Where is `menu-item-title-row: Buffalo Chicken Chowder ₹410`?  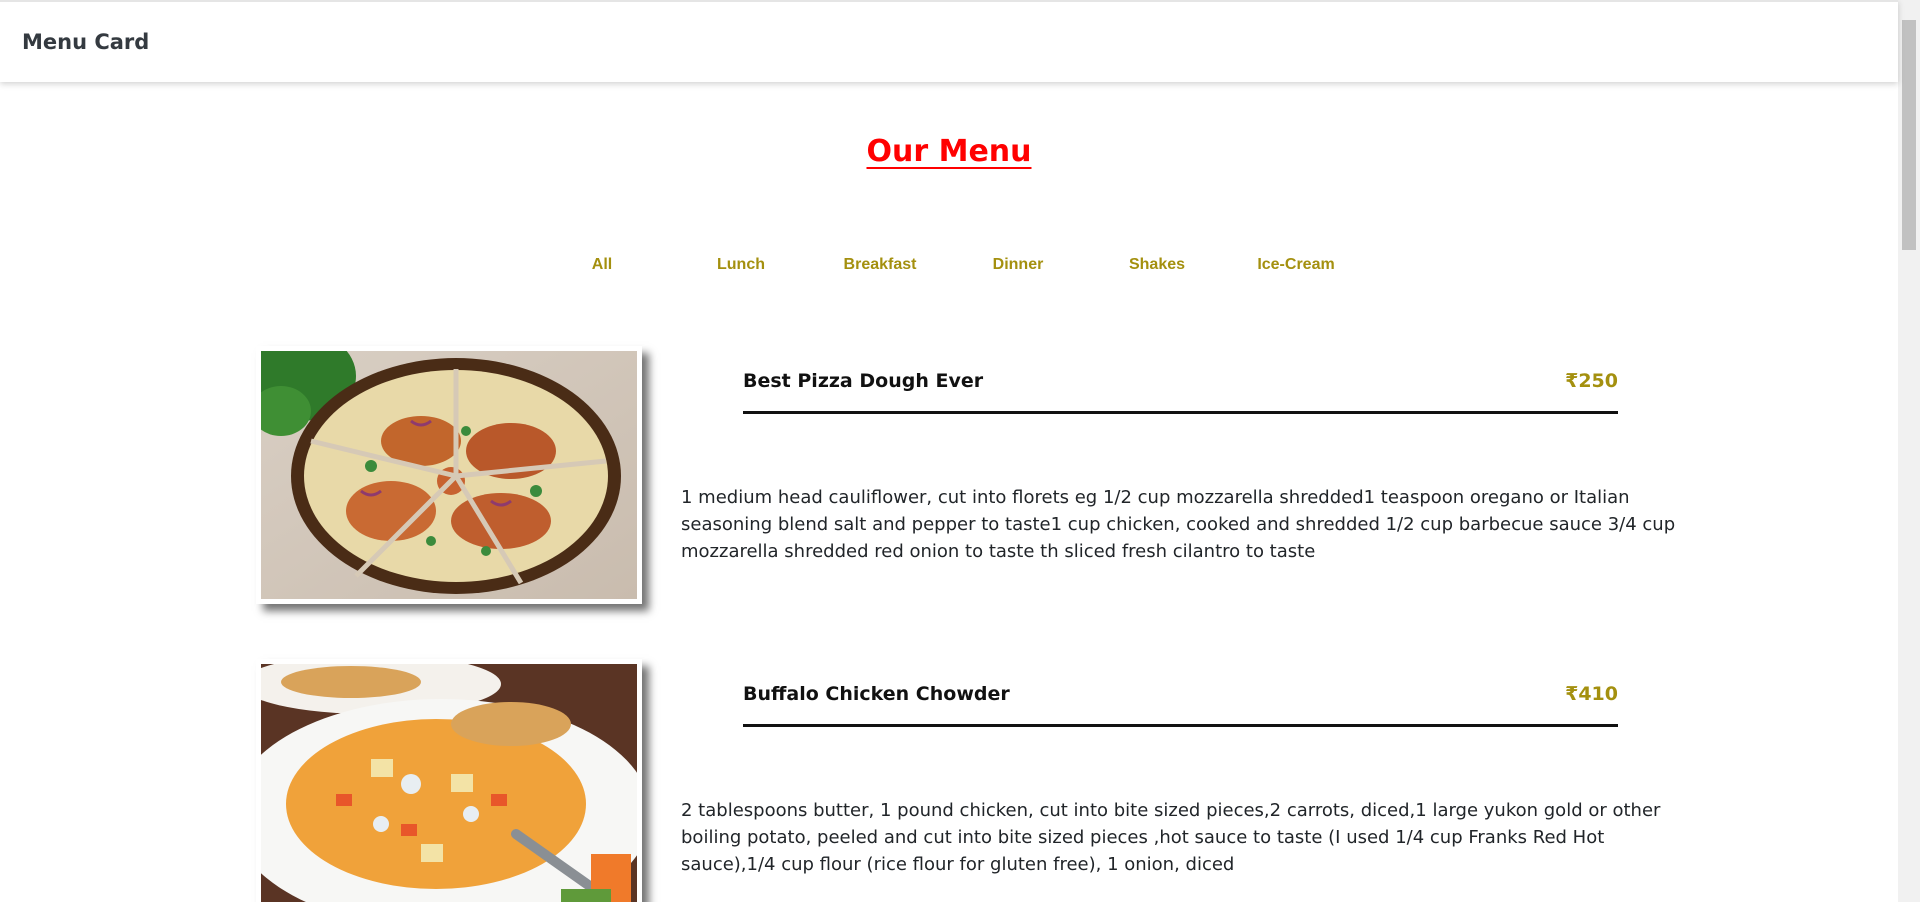 menu-item-title-row: Buffalo Chicken Chowder ₹410 is located at coordinates (1180, 705).